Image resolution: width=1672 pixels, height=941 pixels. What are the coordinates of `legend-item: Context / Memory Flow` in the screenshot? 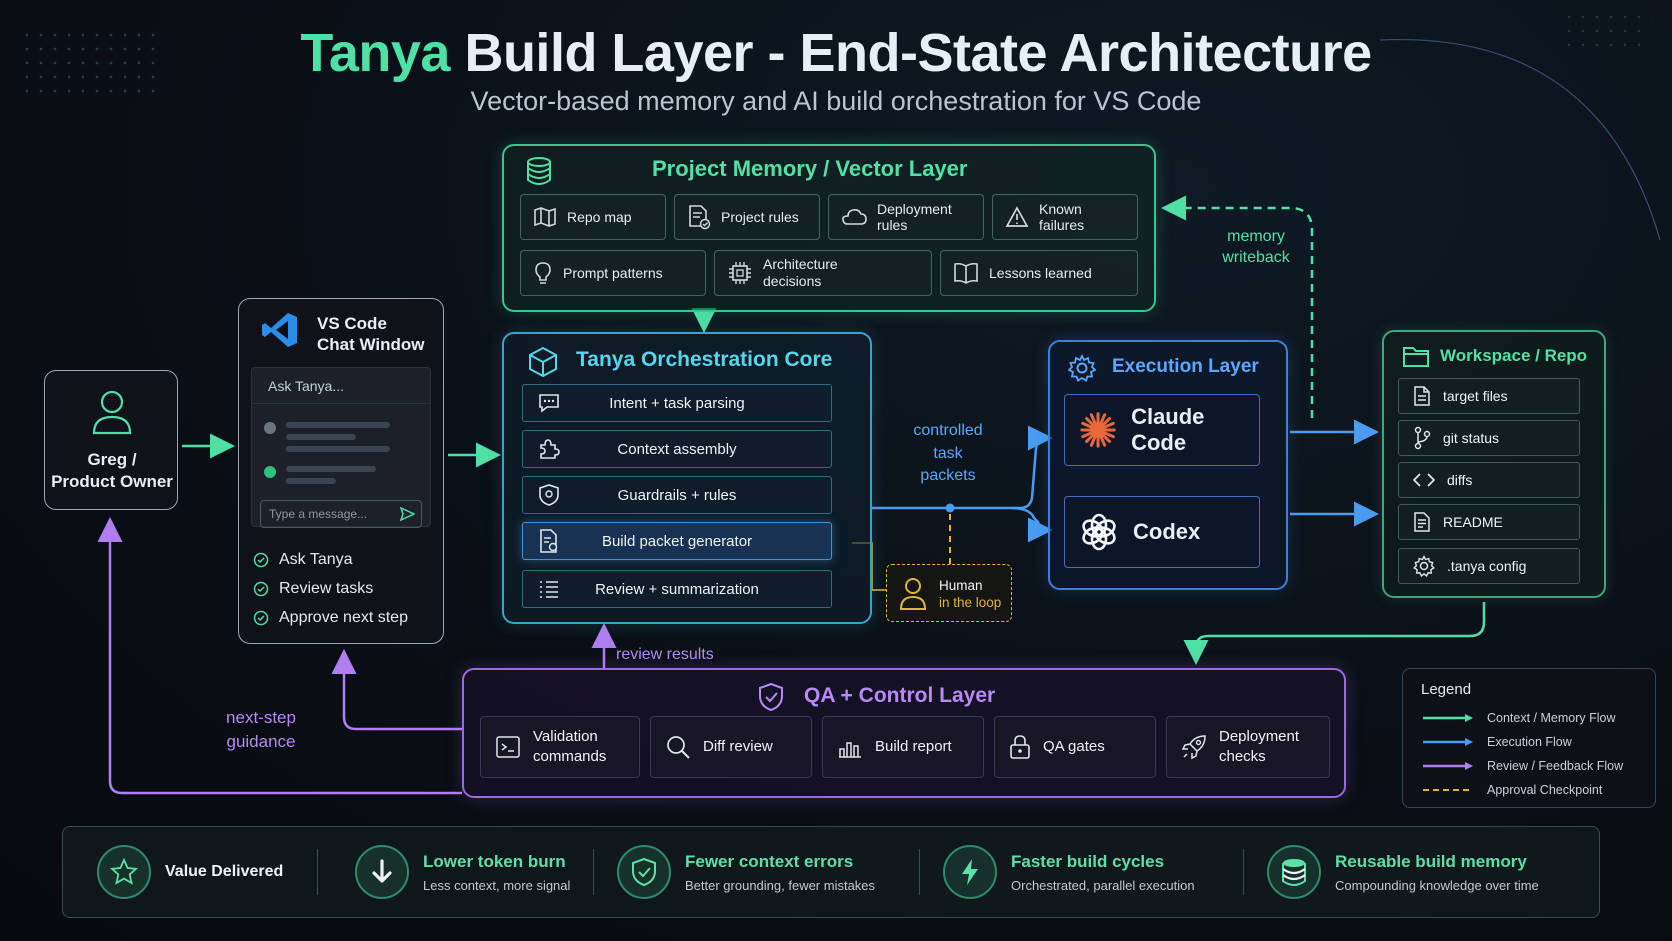 It's located at (1518, 718).